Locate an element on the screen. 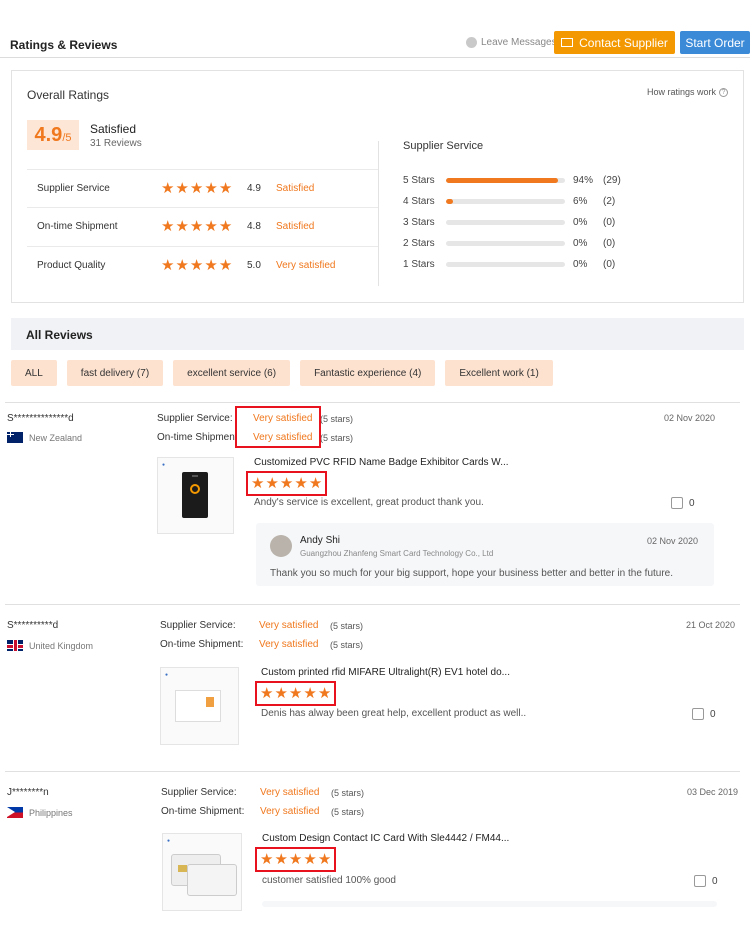 This screenshot has width=750, height=937. distribution-count: (2) is located at coordinates (609, 201).